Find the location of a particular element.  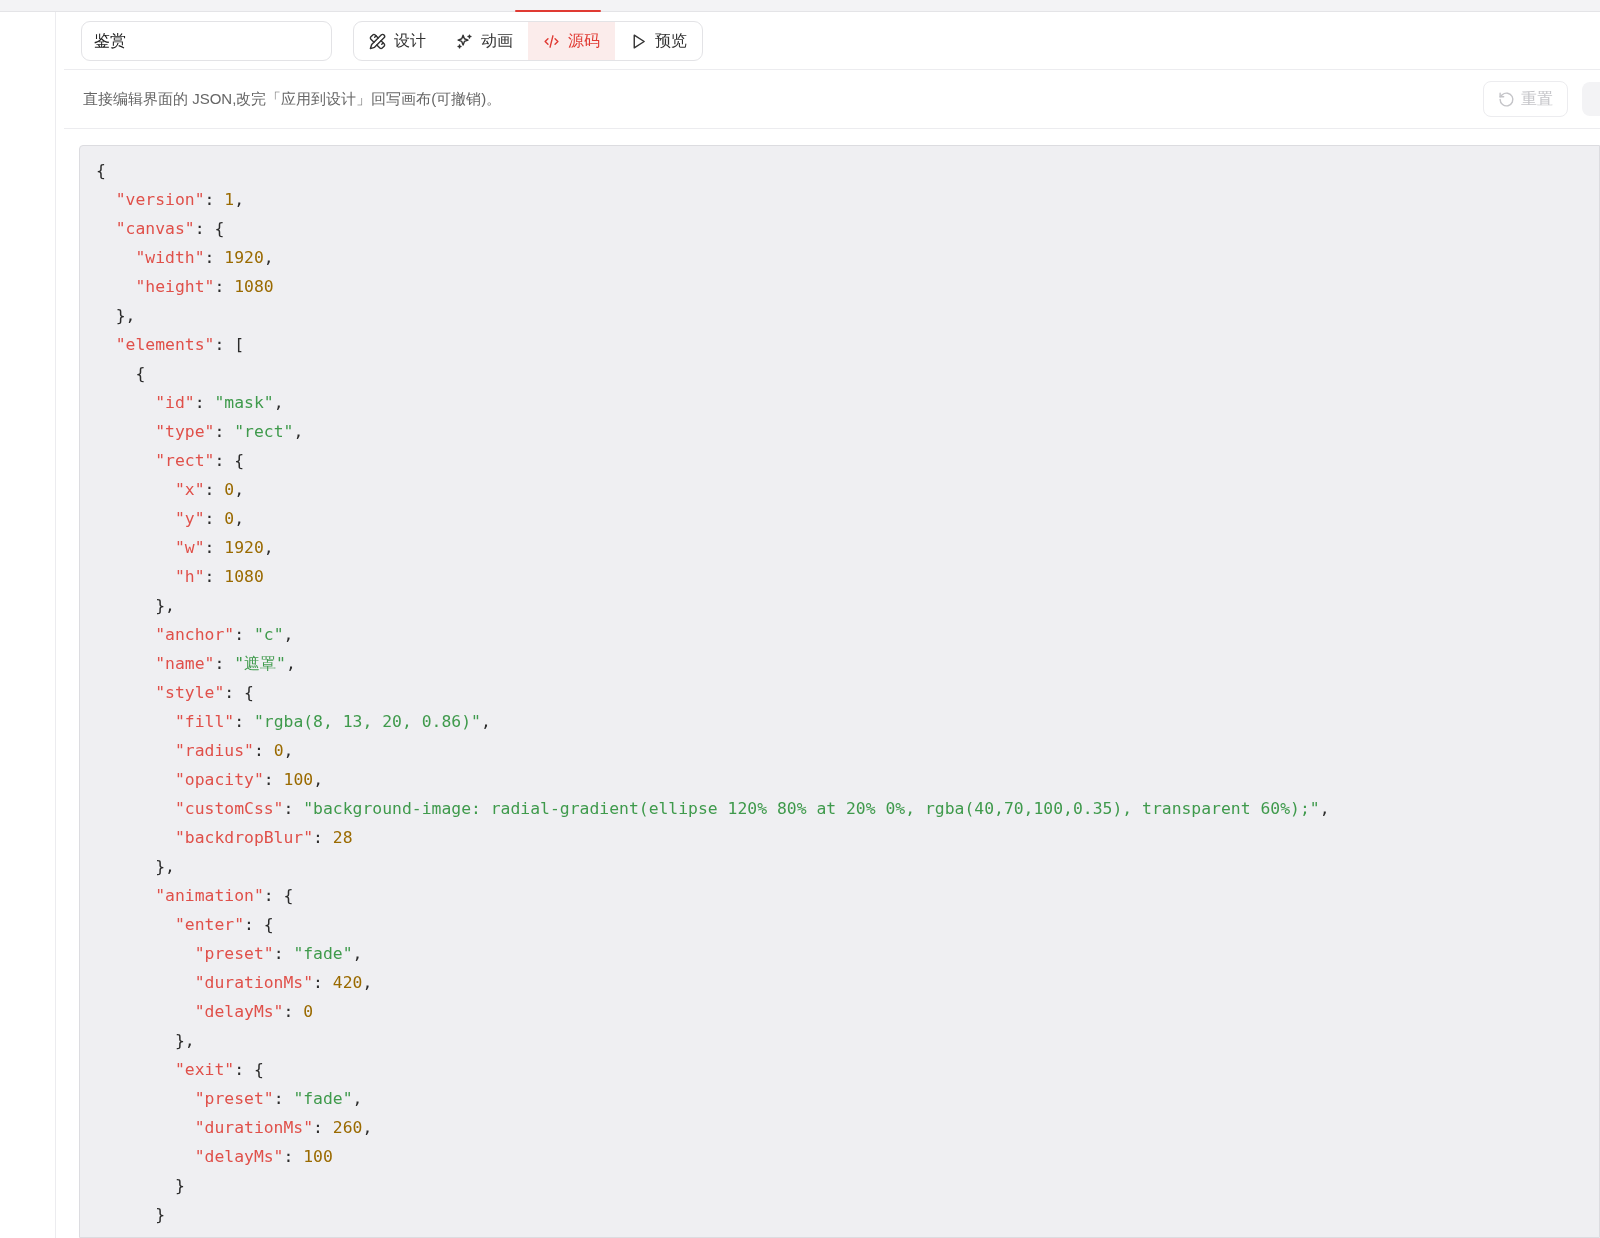

code-line: "style": { is located at coordinates (204, 693).